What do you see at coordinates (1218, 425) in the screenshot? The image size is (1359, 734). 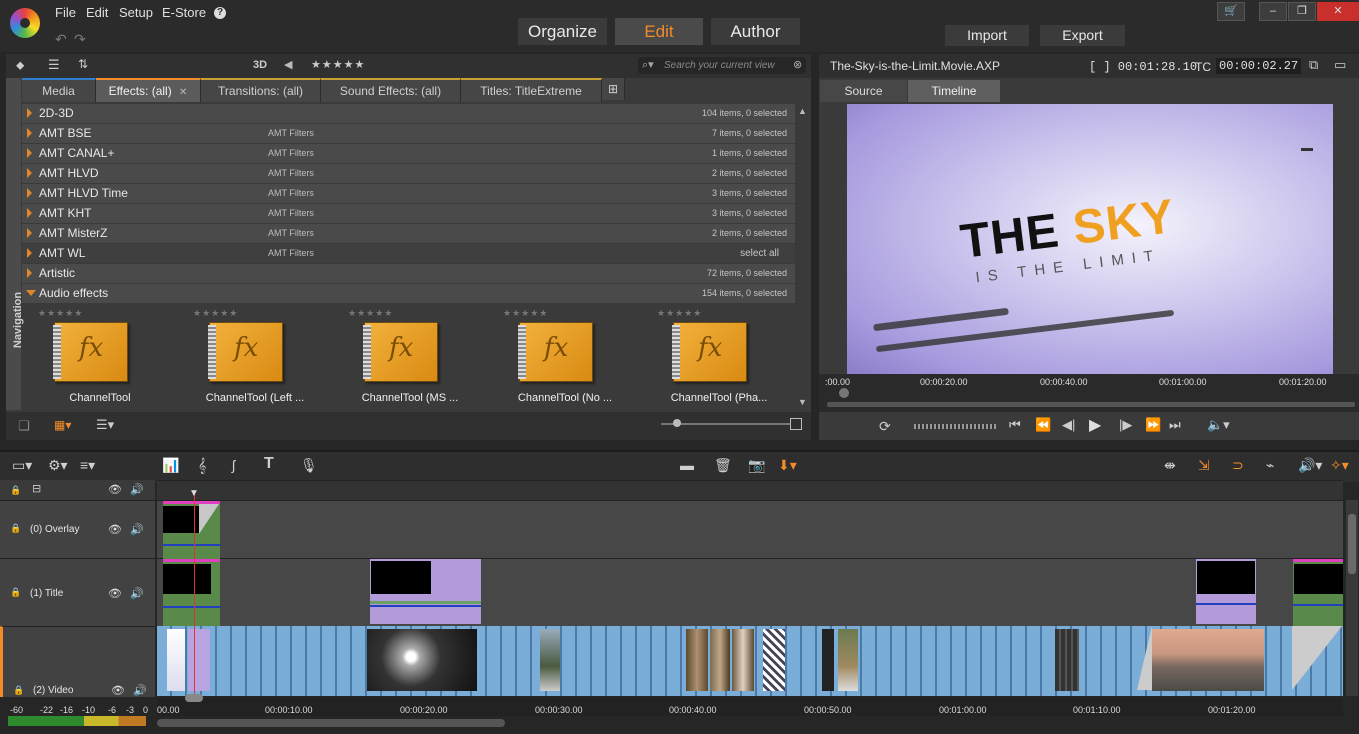 I see `volume-icon: 🔈▾` at bounding box center [1218, 425].